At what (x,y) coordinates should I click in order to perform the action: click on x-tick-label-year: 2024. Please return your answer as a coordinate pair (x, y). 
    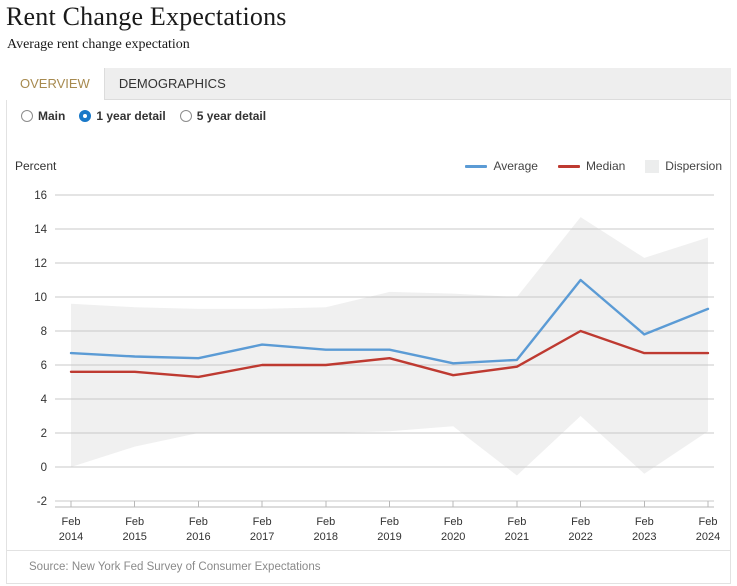
    Looking at the image, I should click on (708, 537).